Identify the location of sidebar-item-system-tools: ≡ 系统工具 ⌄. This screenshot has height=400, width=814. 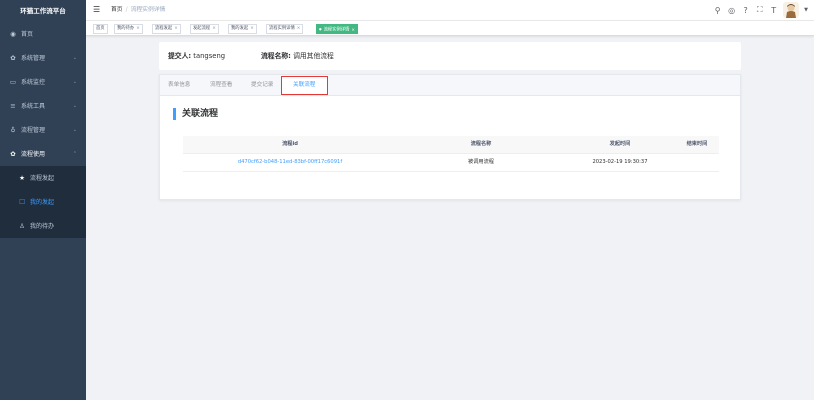
(43, 106).